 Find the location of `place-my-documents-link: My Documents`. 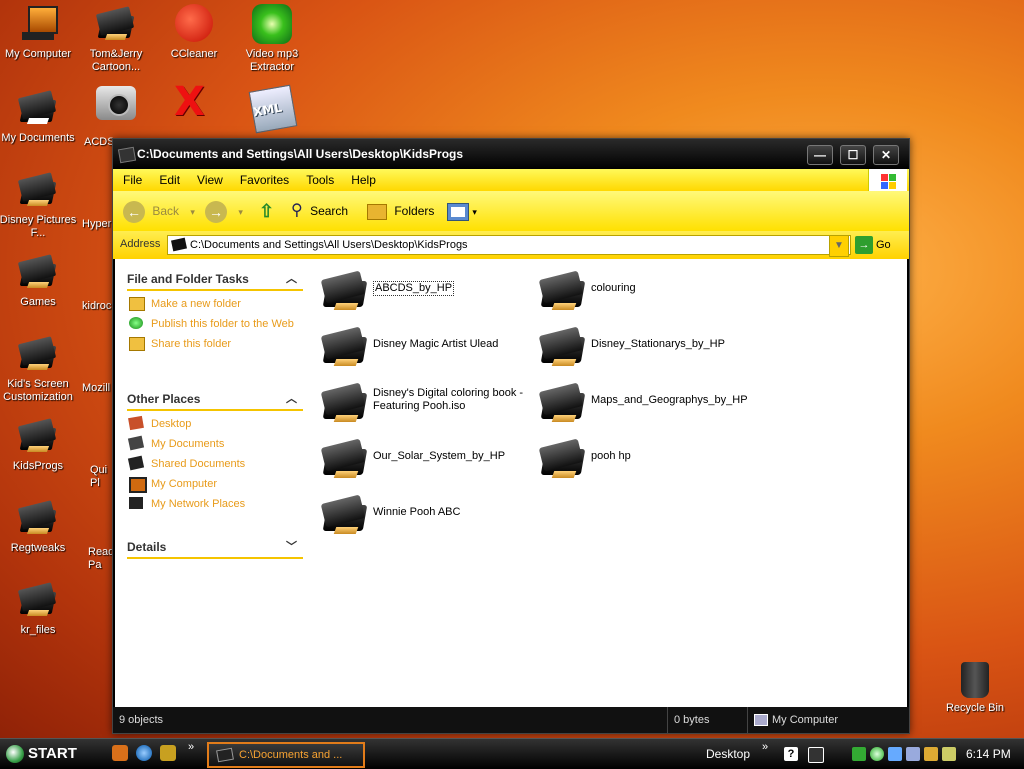

place-my-documents-link: My Documents is located at coordinates (215, 443).